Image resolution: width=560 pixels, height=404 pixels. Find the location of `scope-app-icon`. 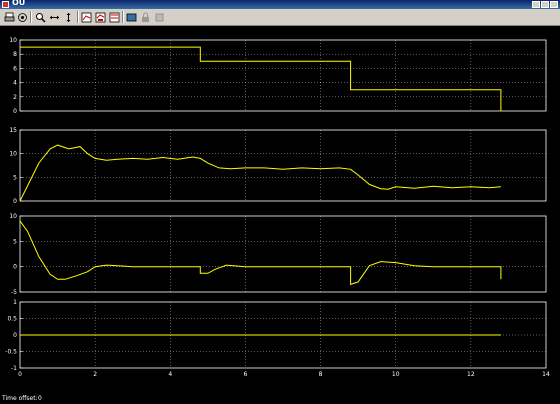

scope-app-icon is located at coordinates (5, 4).